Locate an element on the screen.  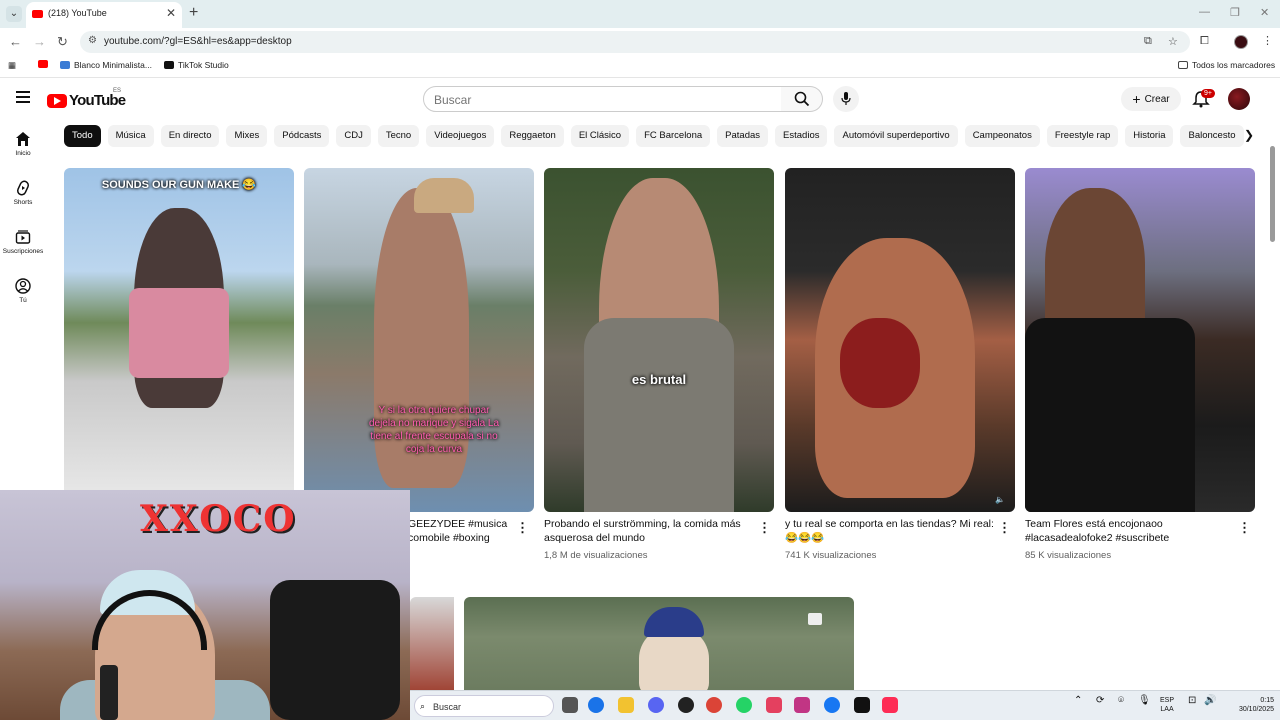
chip-en-directo: En directo is located at coordinates (190, 136).